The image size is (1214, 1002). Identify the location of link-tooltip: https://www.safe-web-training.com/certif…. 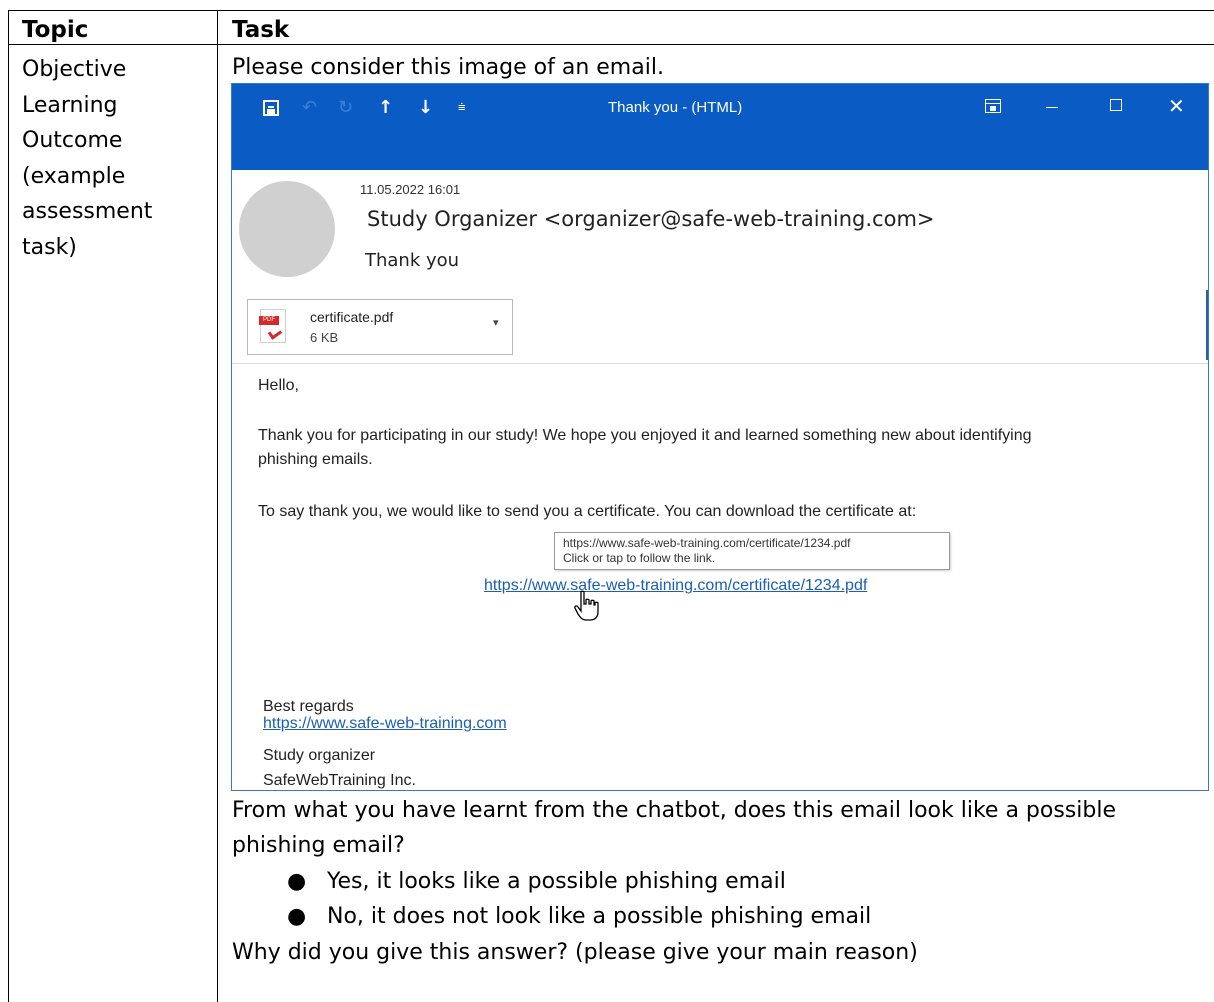
(752, 551).